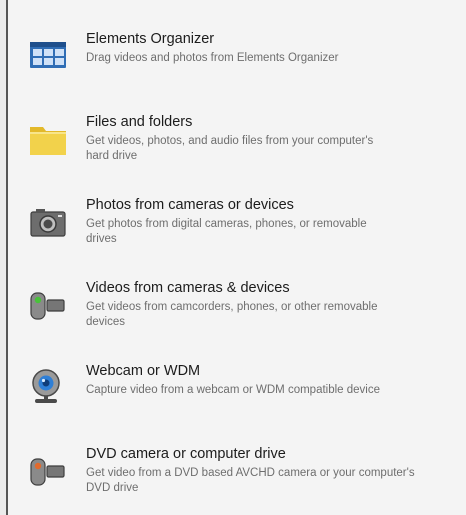 This screenshot has width=466, height=515. I want to click on webcam-icon, so click(46, 386).